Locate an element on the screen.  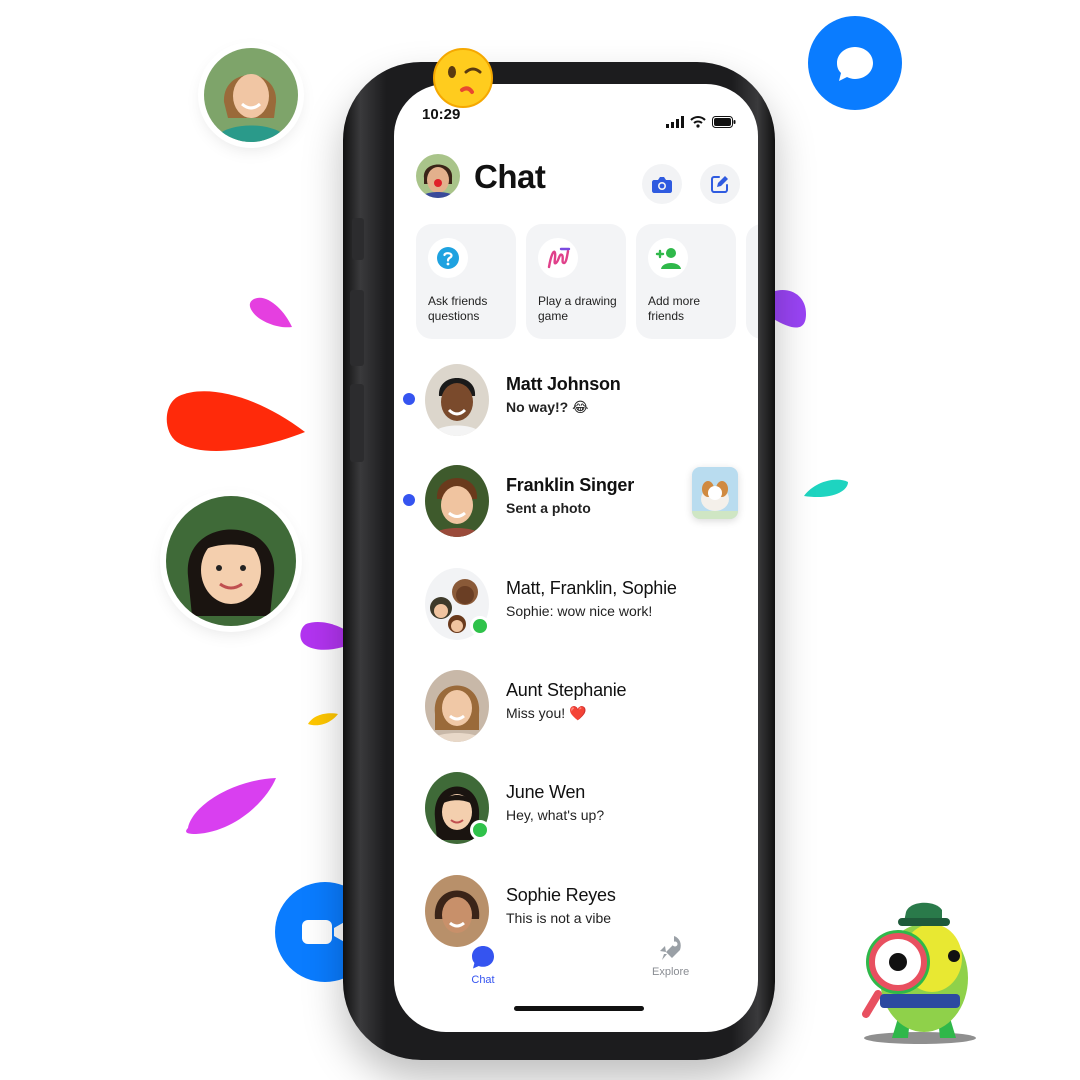
purple-blob-bottom is located at coordinates (231, 806).